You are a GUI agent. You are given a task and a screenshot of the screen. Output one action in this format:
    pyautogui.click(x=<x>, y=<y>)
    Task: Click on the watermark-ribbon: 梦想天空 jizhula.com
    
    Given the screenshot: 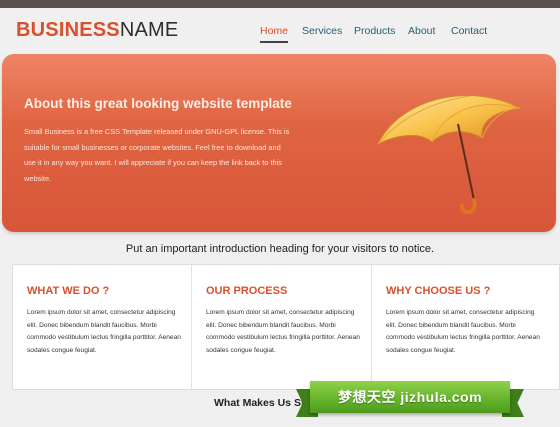 What is the action you would take?
    pyautogui.click(x=410, y=400)
    